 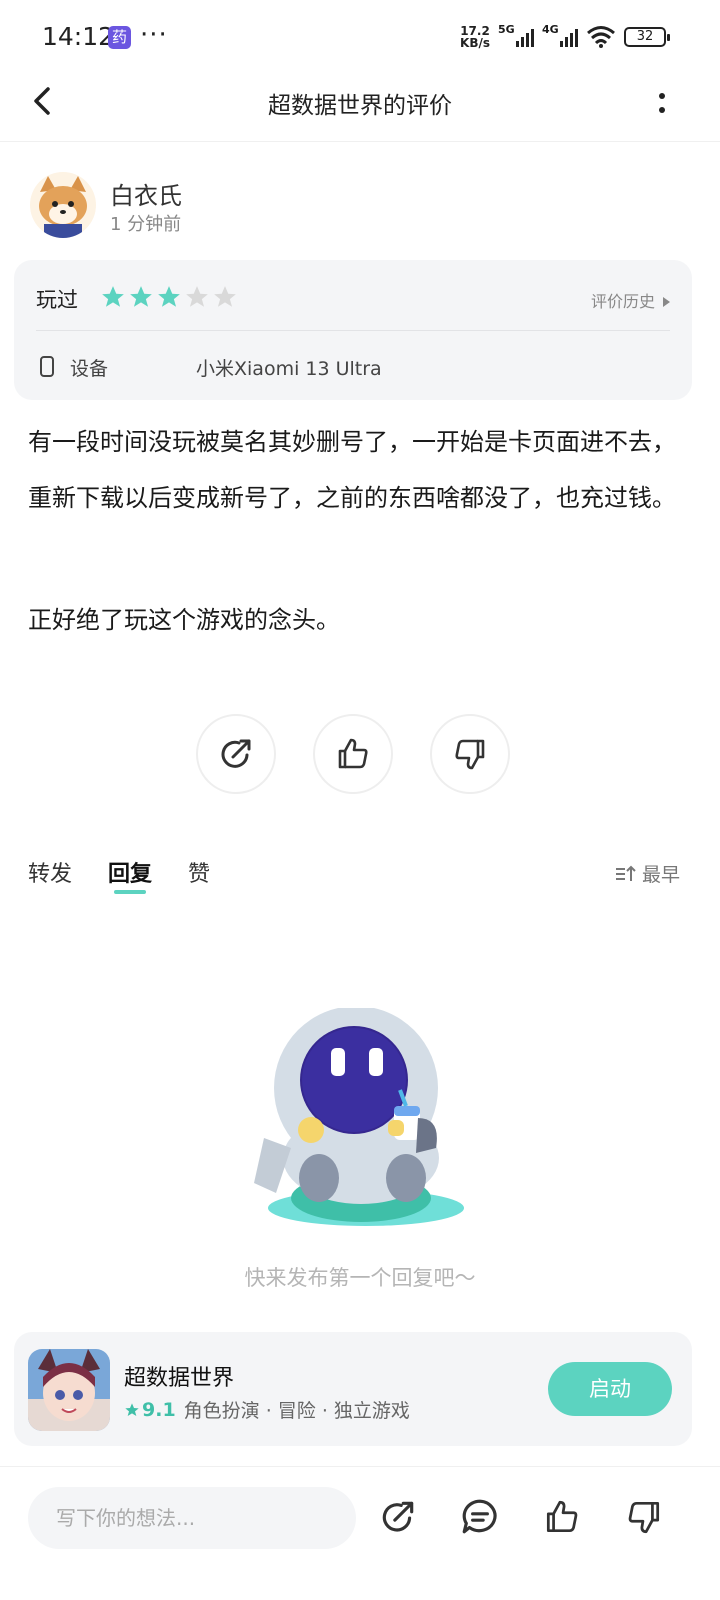 What do you see at coordinates (159, 1409) in the screenshot?
I see `game-score-value: 9.1` at bounding box center [159, 1409].